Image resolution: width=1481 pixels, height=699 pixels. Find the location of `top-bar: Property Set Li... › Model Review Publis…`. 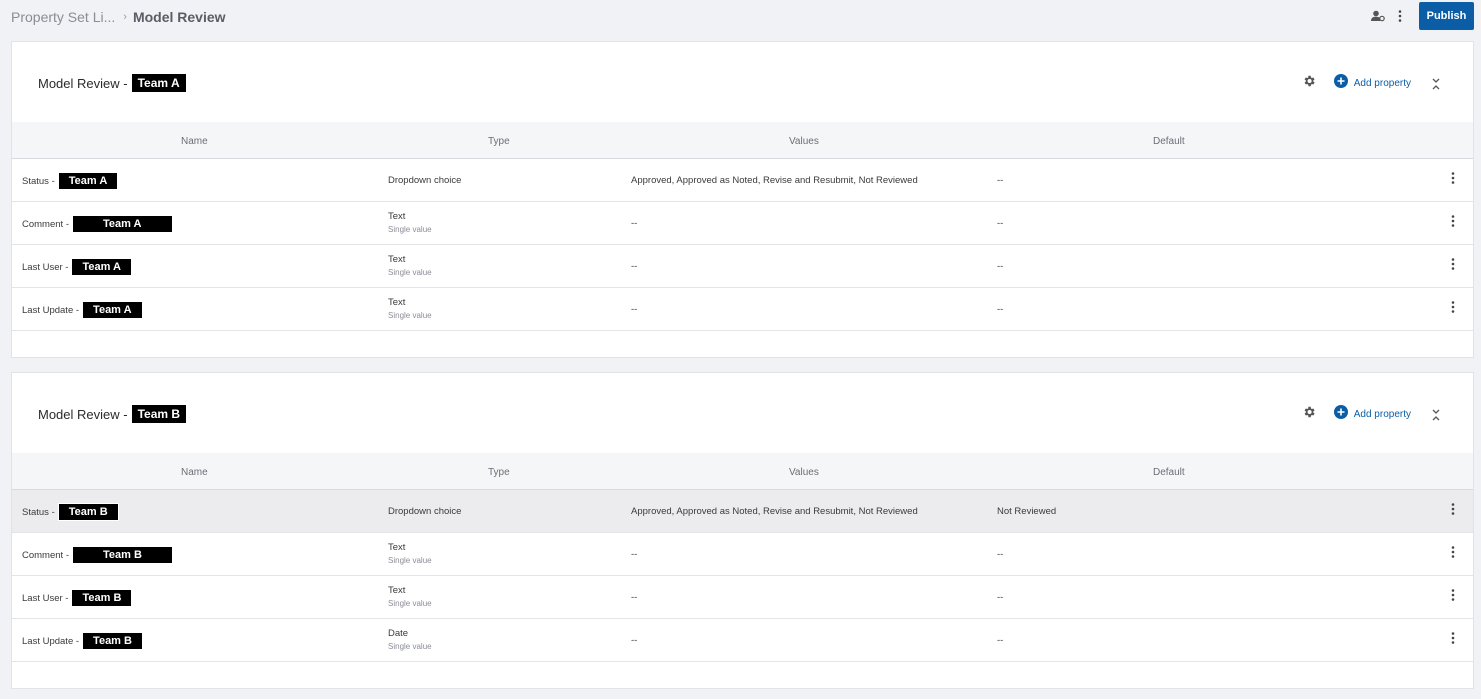

top-bar: Property Set Li... › Model Review Publis… is located at coordinates (740, 17).